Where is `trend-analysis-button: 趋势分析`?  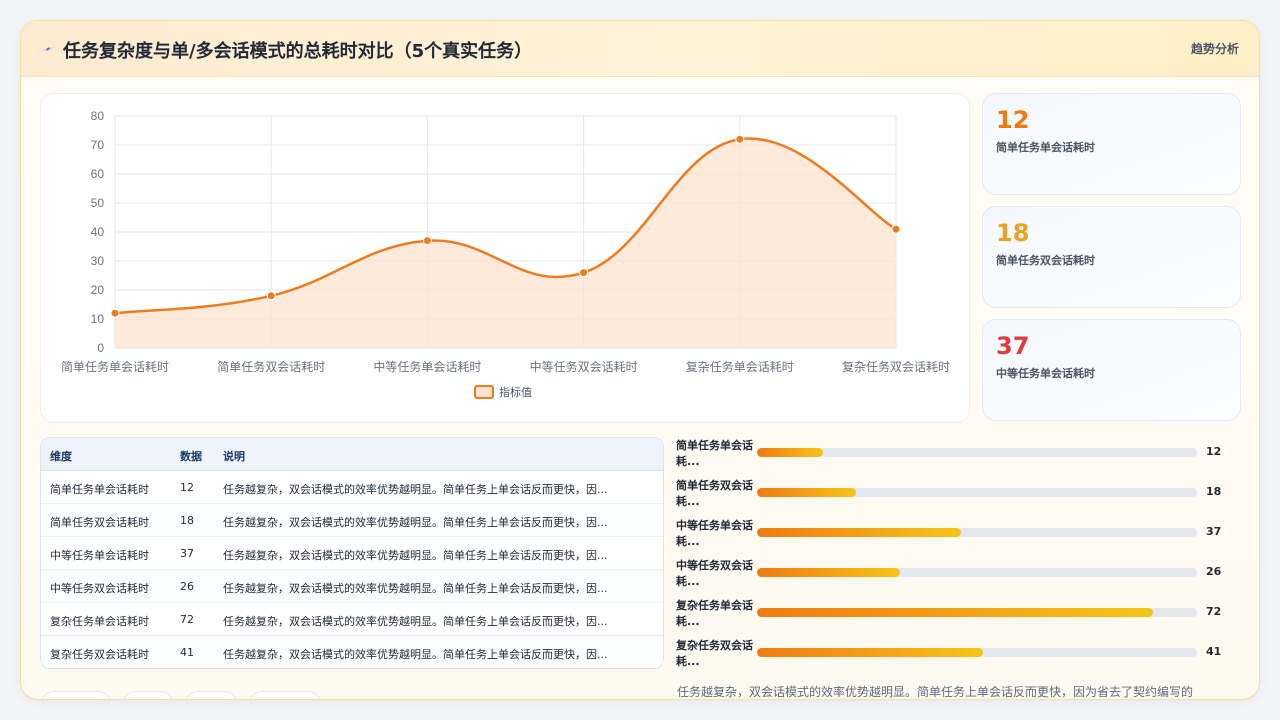 trend-analysis-button: 趋势分析 is located at coordinates (1215, 48).